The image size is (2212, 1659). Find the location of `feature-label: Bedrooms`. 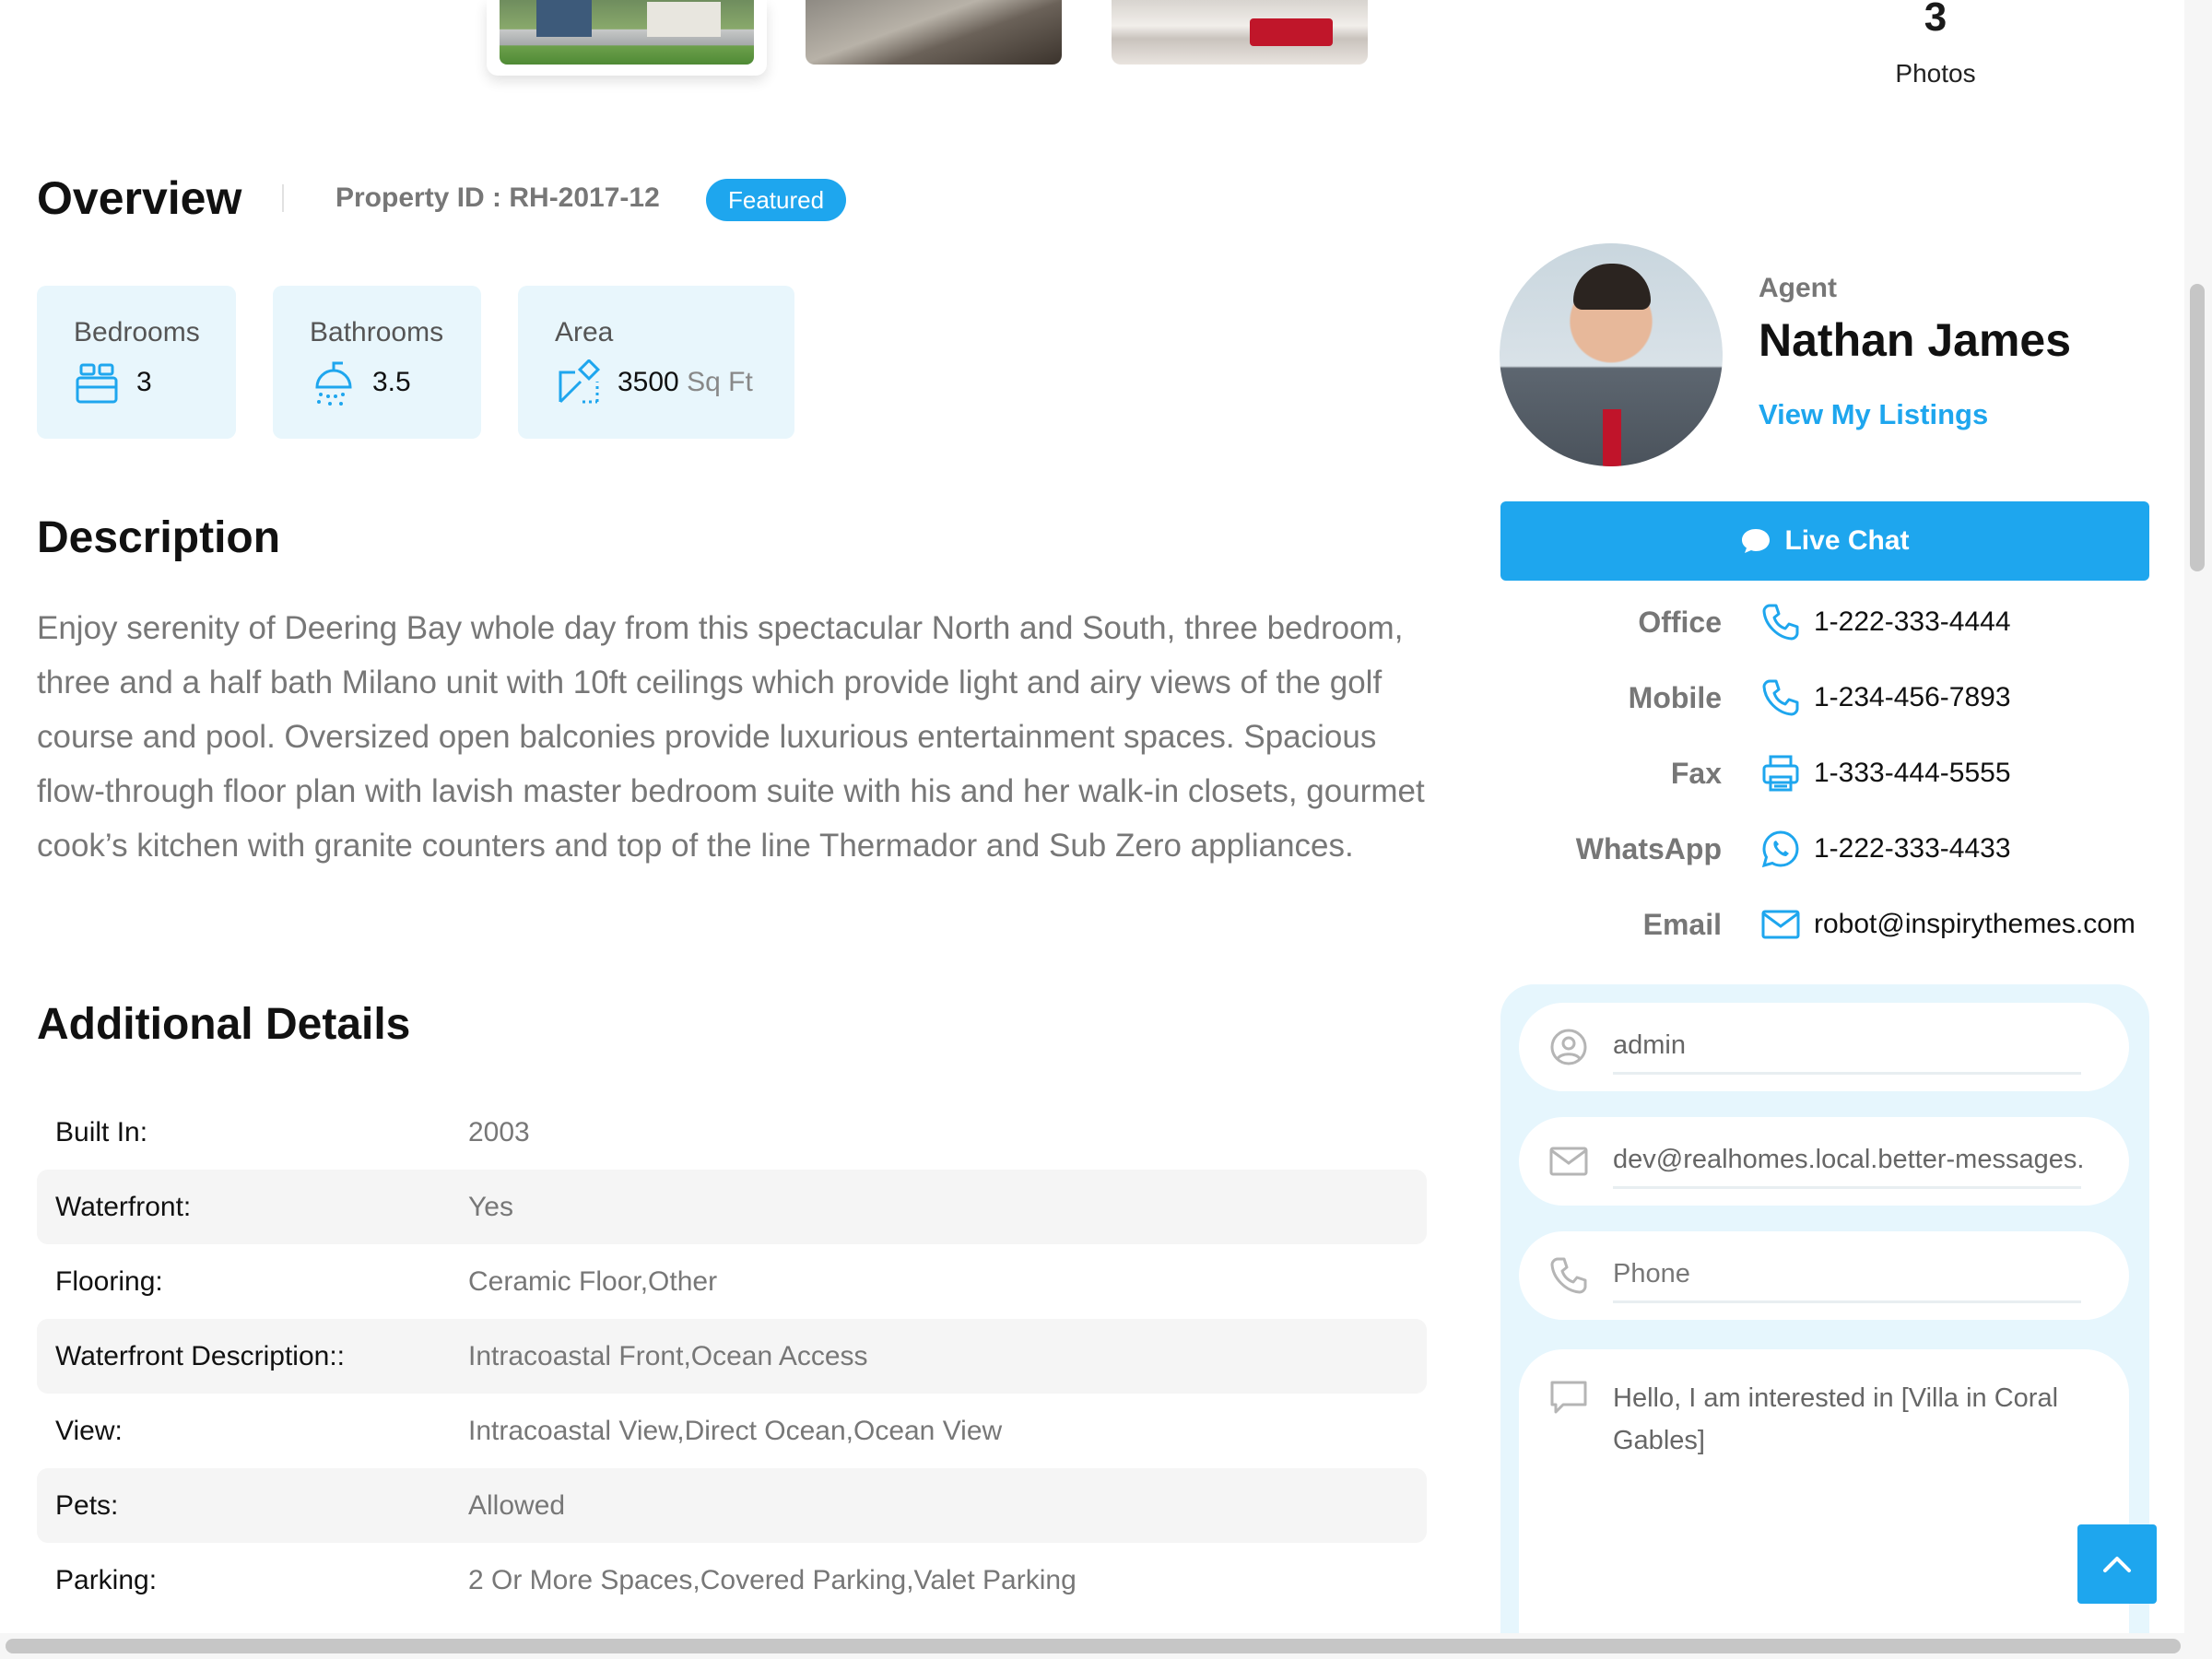

feature-label: Bedrooms is located at coordinates (137, 332).